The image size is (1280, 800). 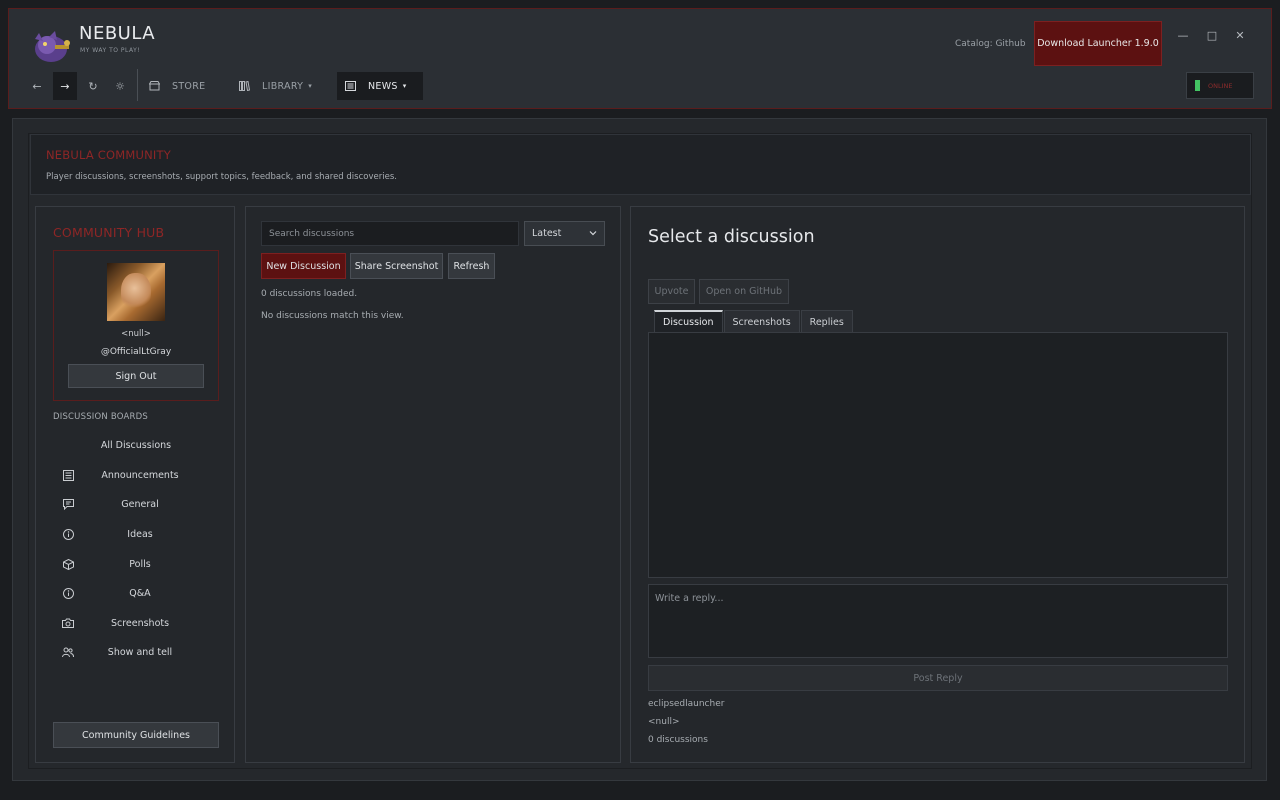 I want to click on status-indicator, so click(x=1197, y=85).